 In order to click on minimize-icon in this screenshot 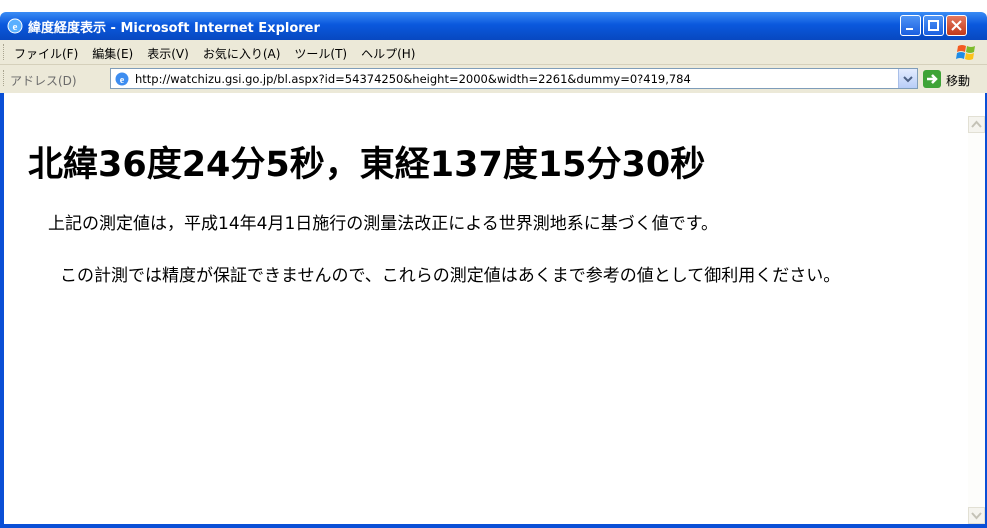, I will do `click(909, 29)`.